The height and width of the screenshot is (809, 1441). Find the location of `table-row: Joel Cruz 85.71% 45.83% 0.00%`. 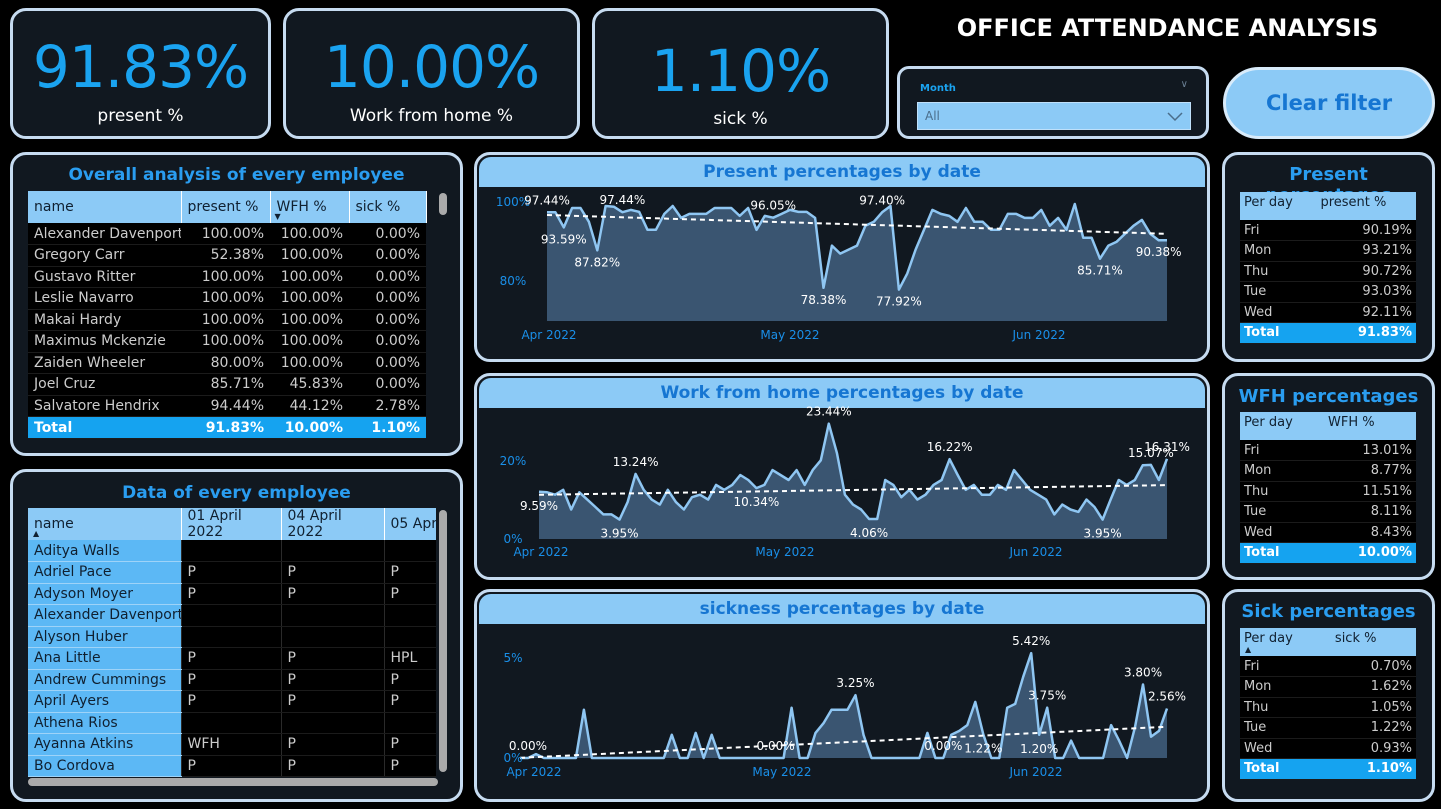

table-row: Joel Cruz 85.71% 45.83% 0.00% is located at coordinates (227, 384).